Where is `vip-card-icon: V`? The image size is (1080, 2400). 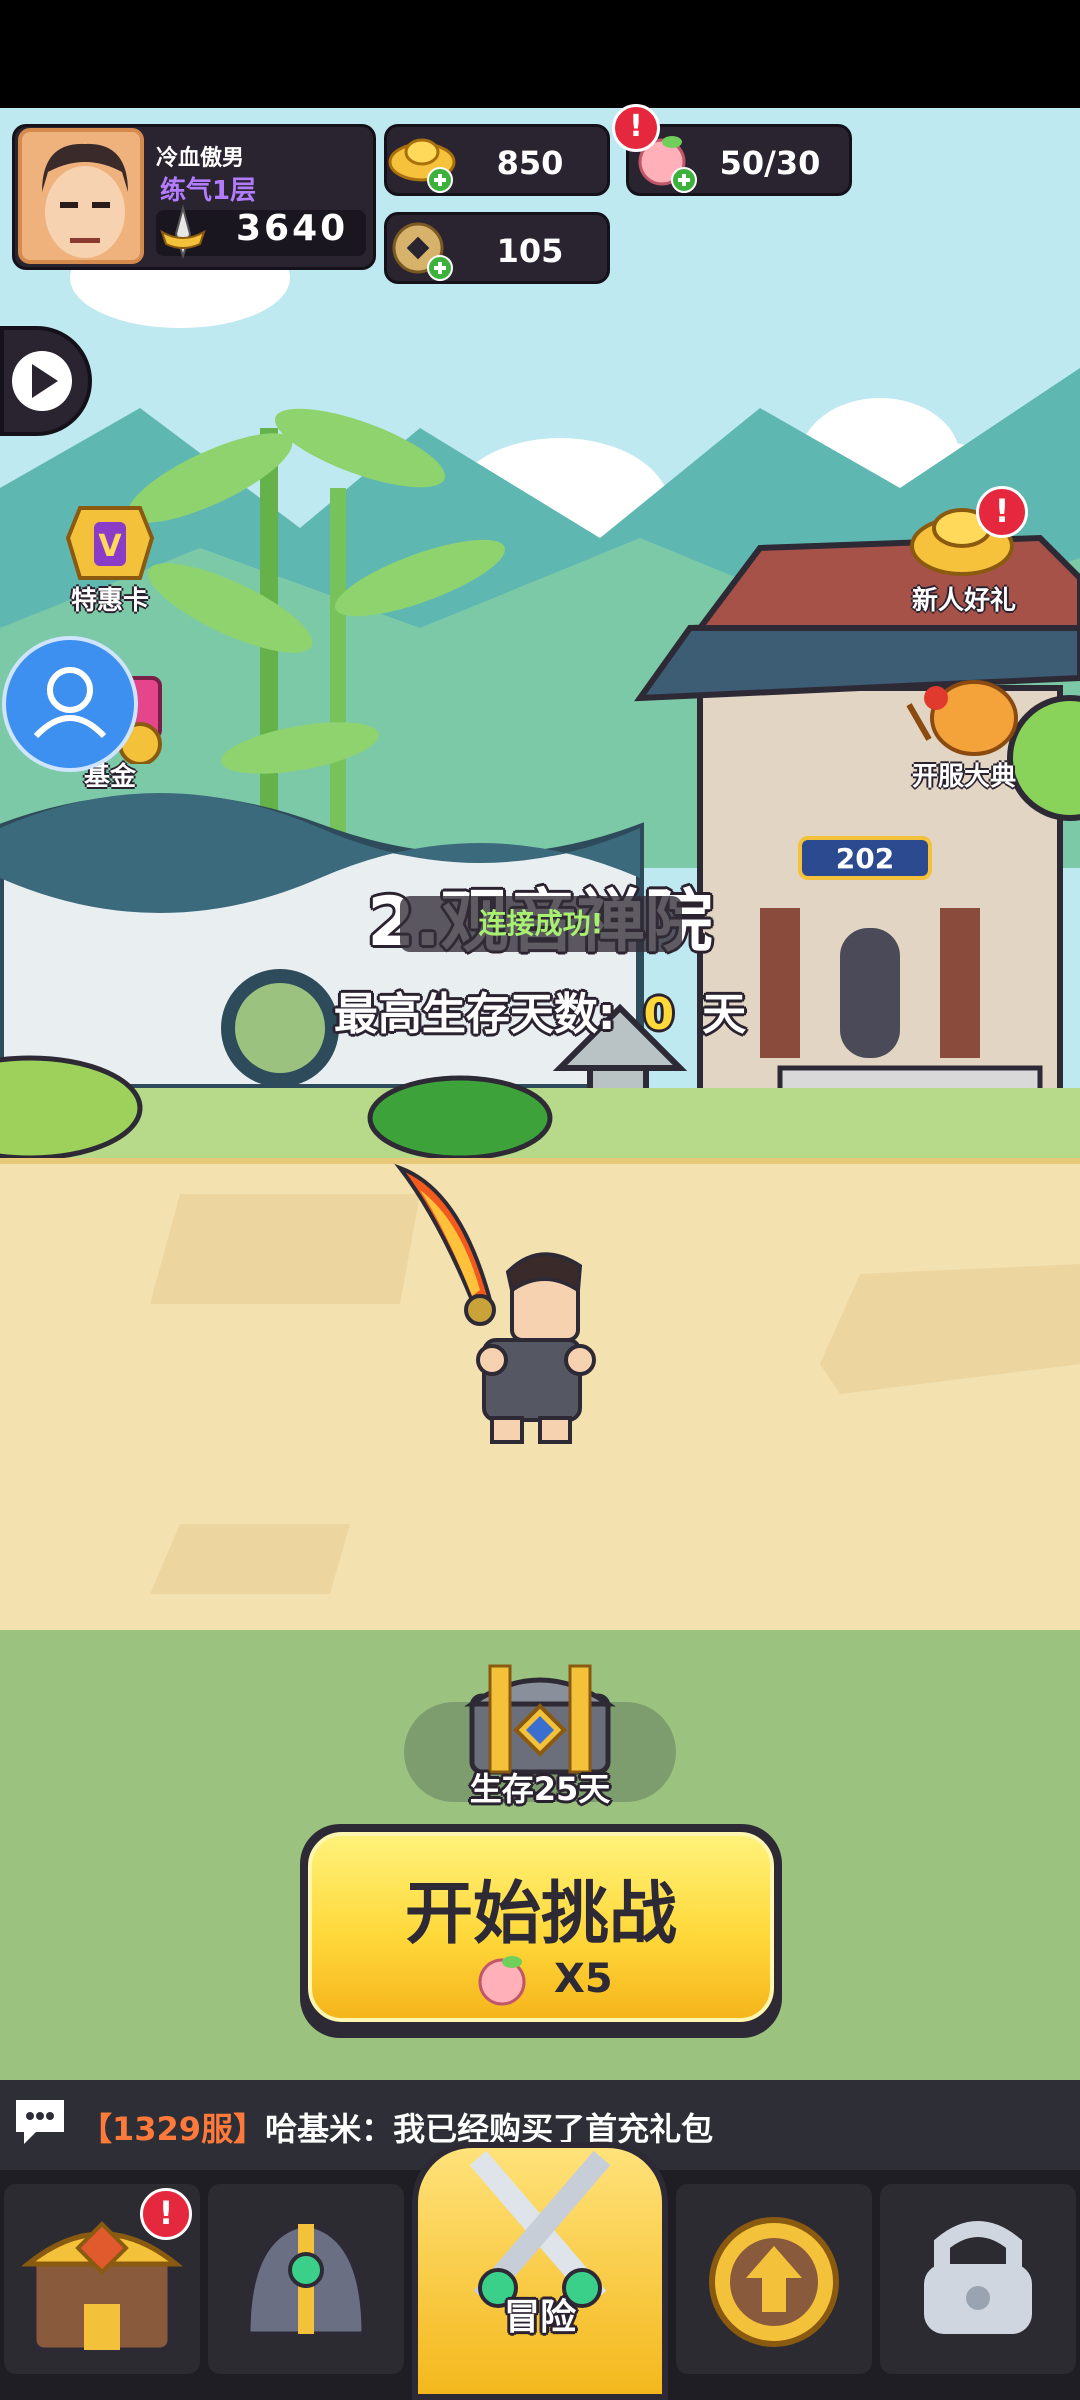
vip-card-icon: V is located at coordinates (110, 543).